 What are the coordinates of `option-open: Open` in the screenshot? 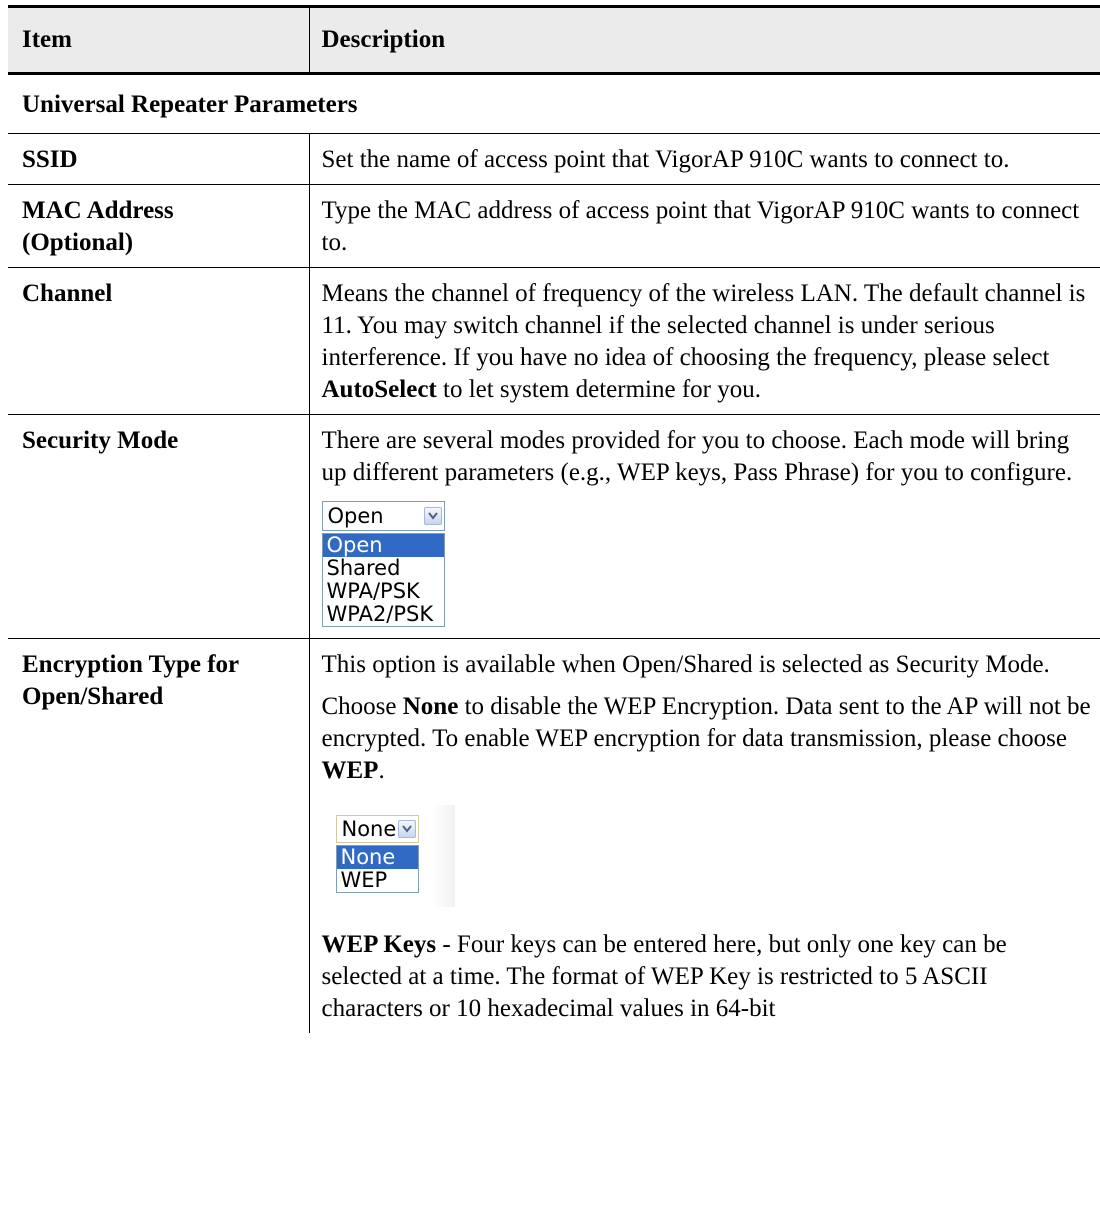 It's located at (383, 545).